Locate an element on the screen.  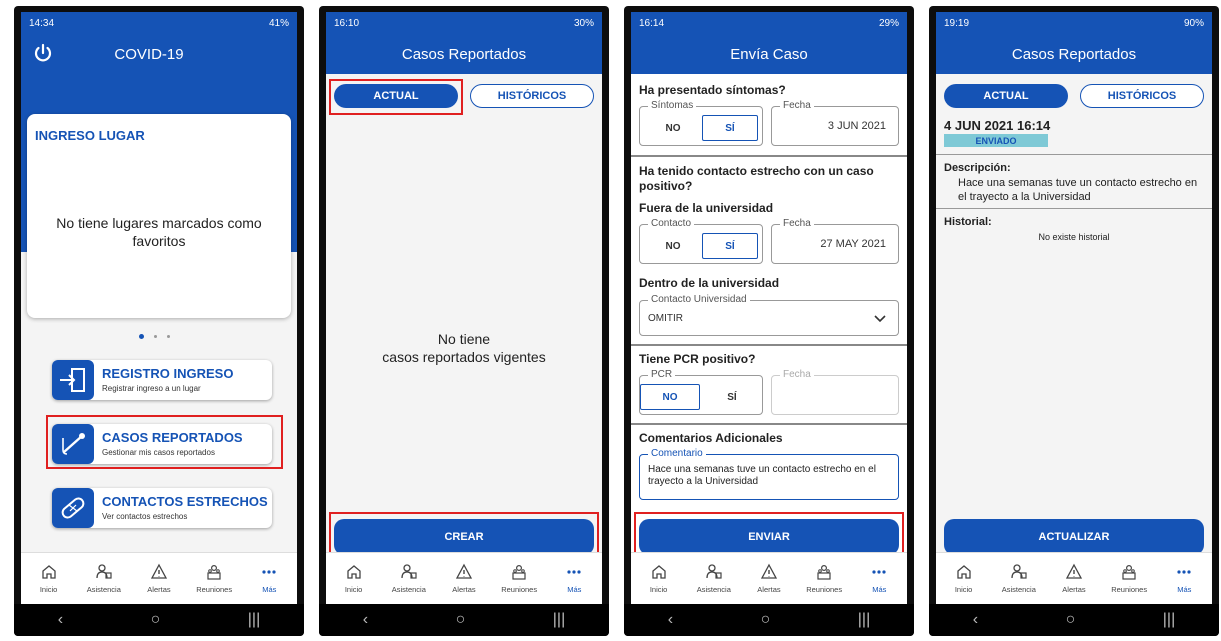
pcr-no: NO is located at coordinates (670, 397).